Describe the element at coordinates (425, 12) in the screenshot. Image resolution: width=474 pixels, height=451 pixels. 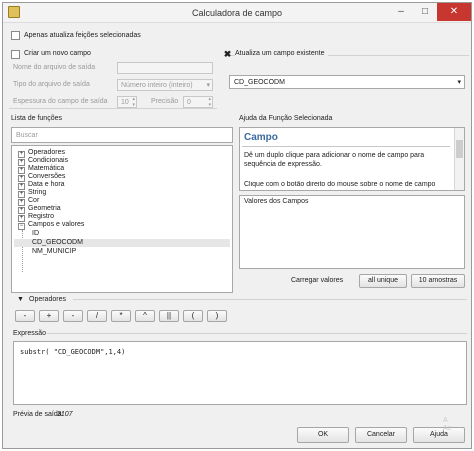
I see `maximize-button: □` at that location.